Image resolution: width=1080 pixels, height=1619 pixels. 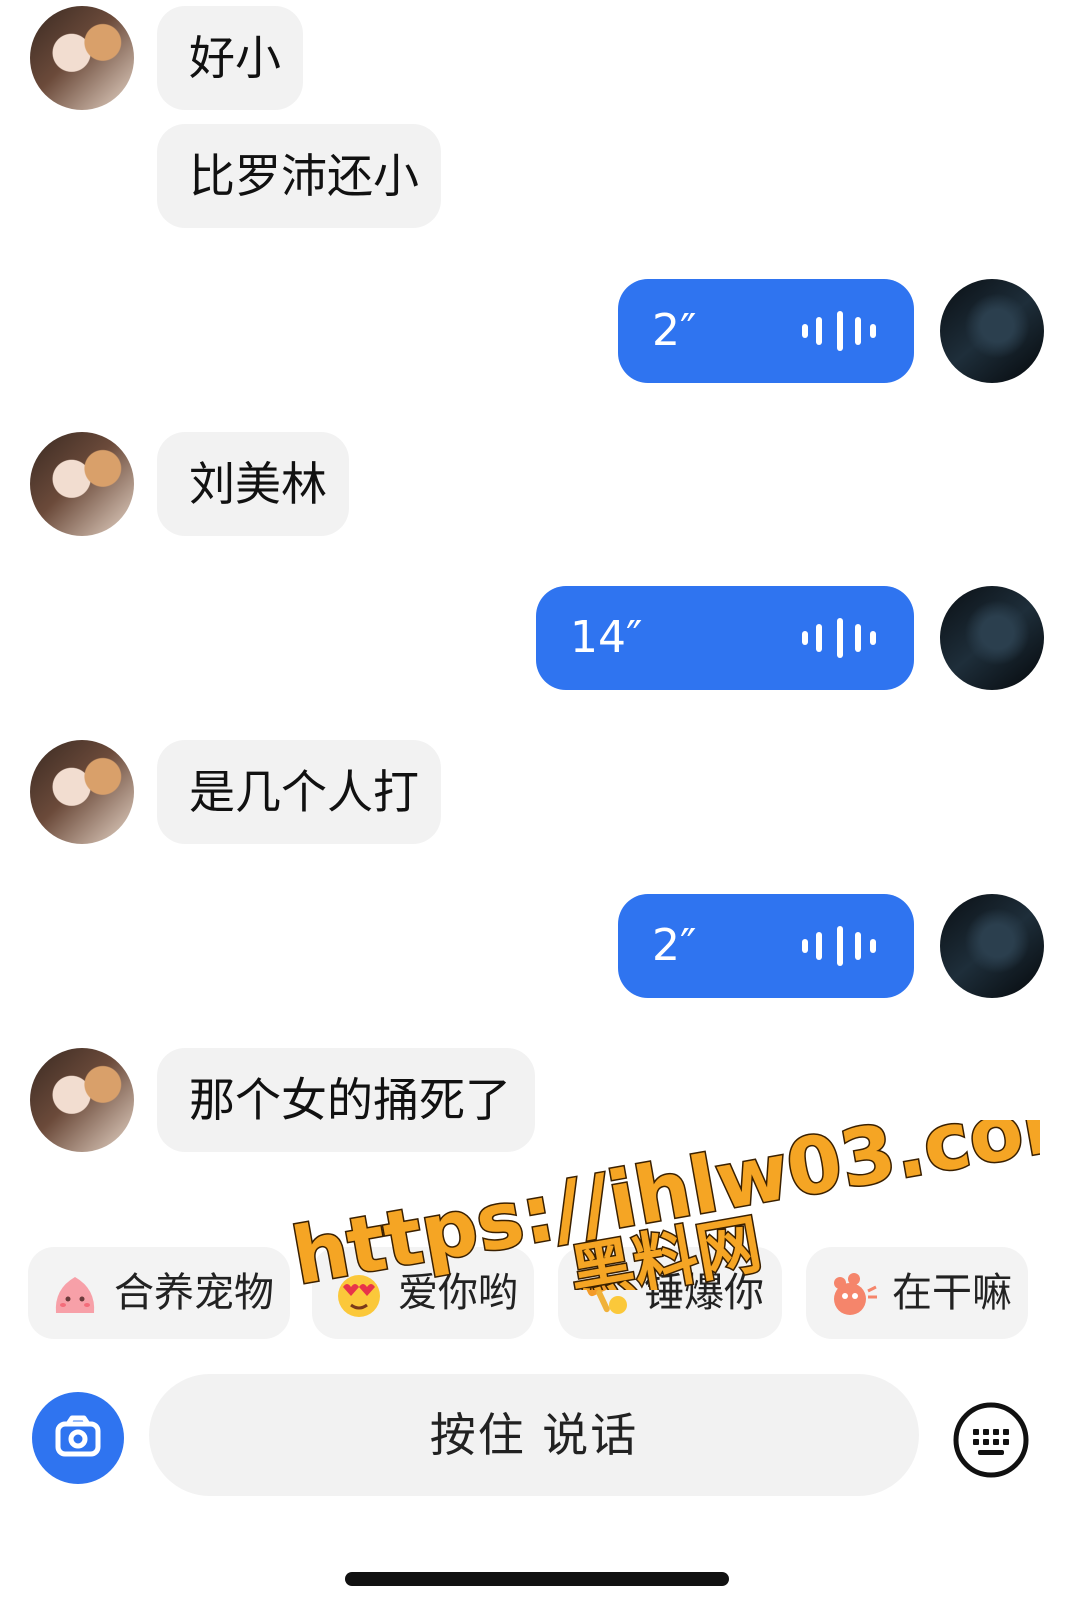 I want to click on suggestion-chip: 在干嘛, so click(x=917, y=1293).